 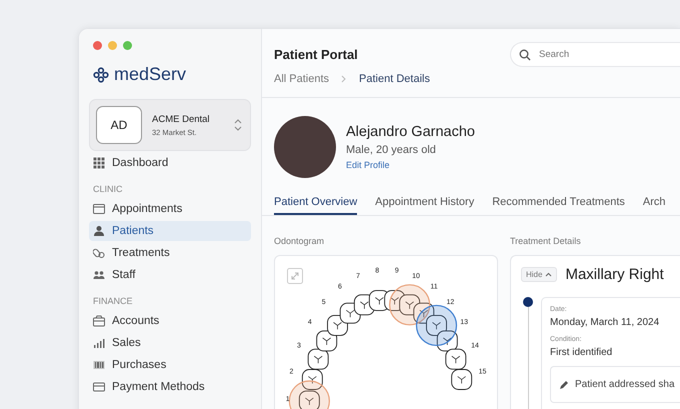 I want to click on page-title: Patient Portal, so click(x=316, y=54).